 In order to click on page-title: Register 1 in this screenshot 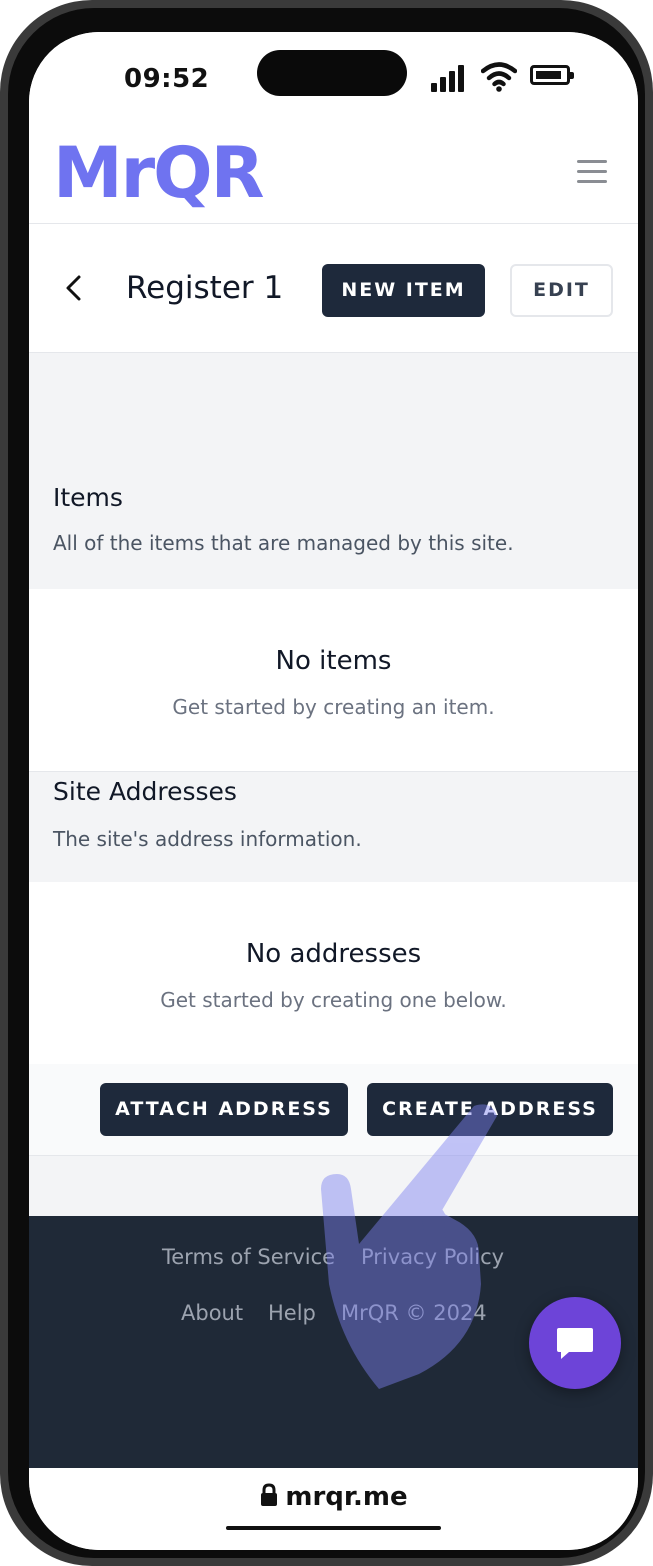, I will do `click(205, 288)`.